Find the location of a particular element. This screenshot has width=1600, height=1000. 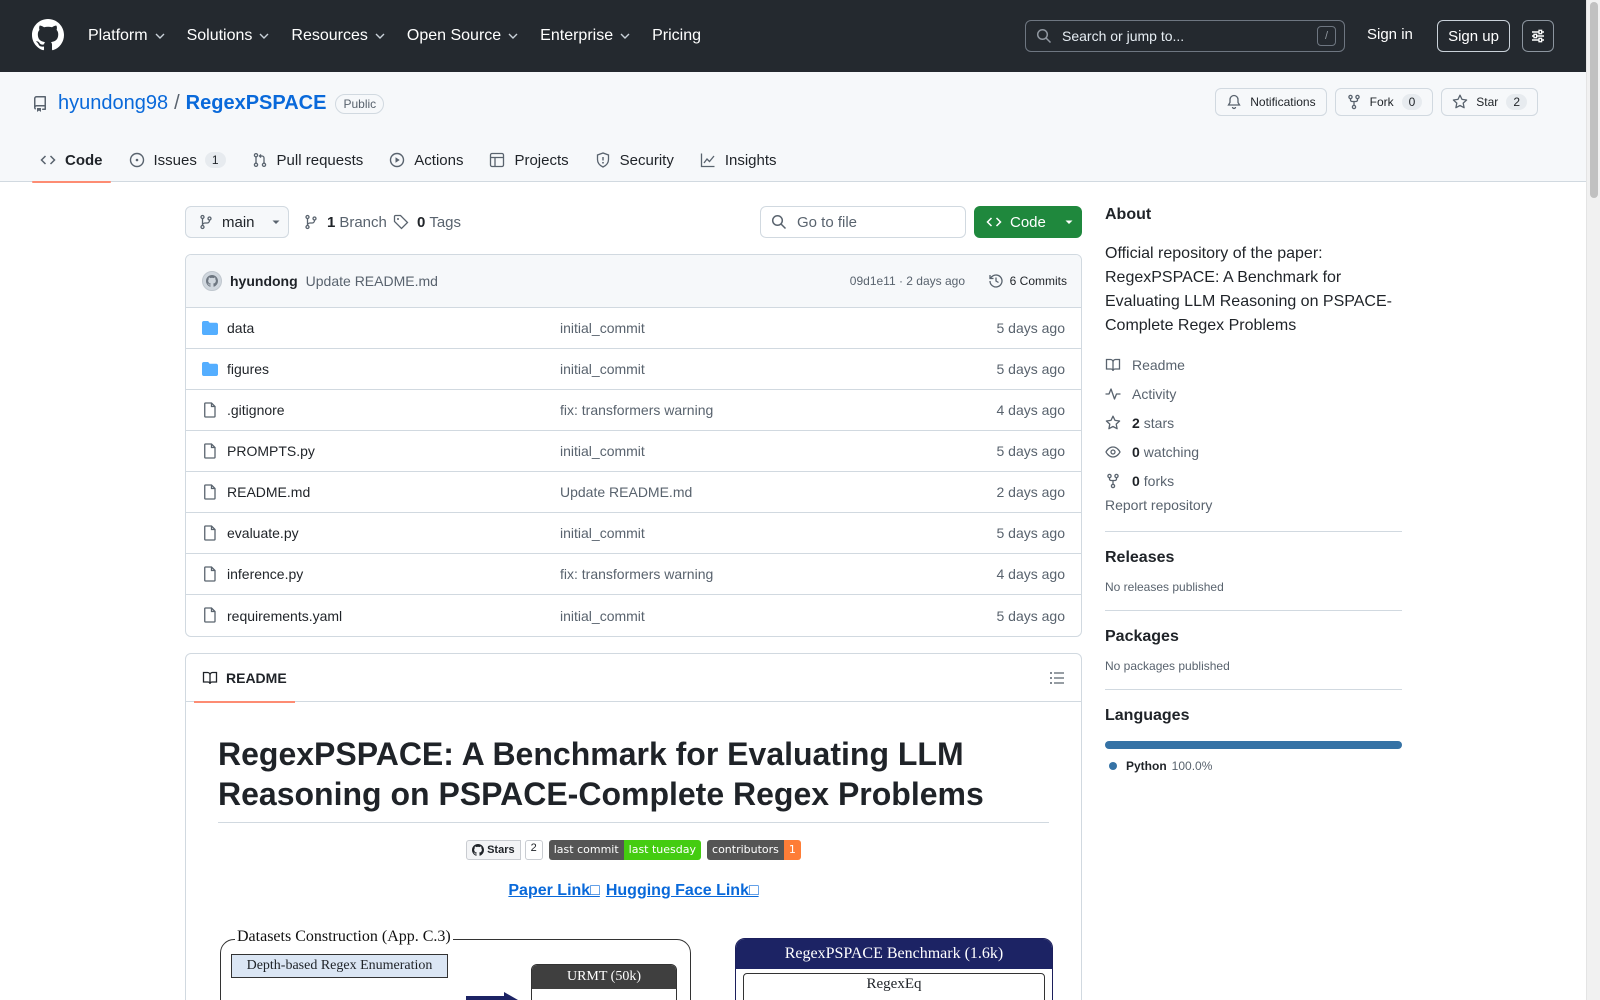

file-row: data initial_commit 5 days ago is located at coordinates (633, 328).